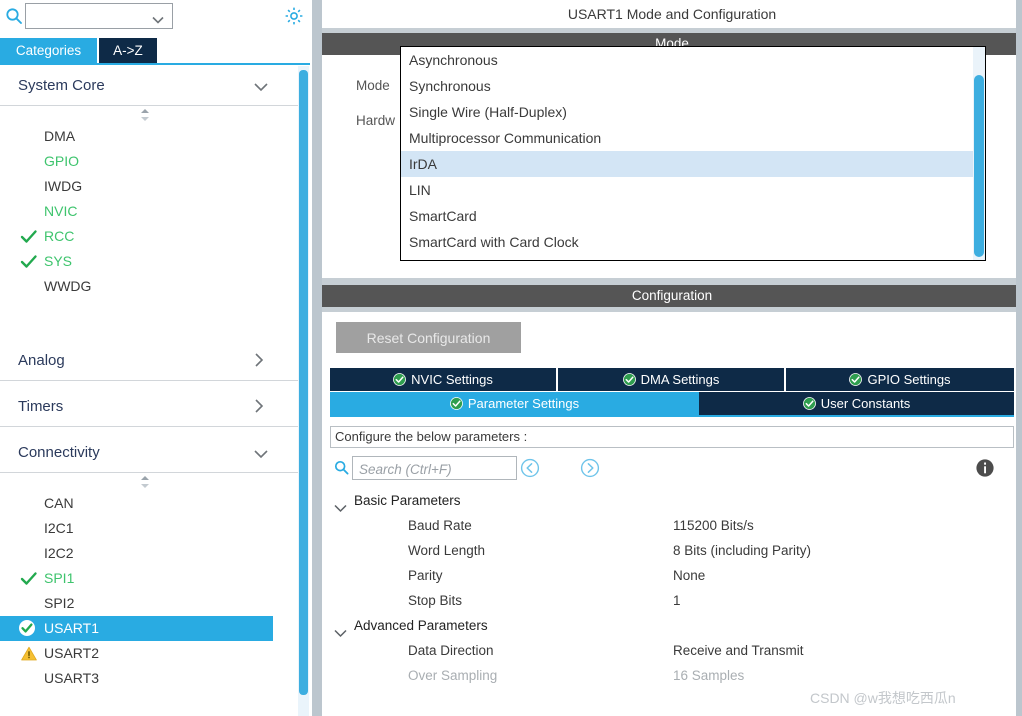 The width and height of the screenshot is (1022, 716). I want to click on peripheral-label: NVIC, so click(61, 211).